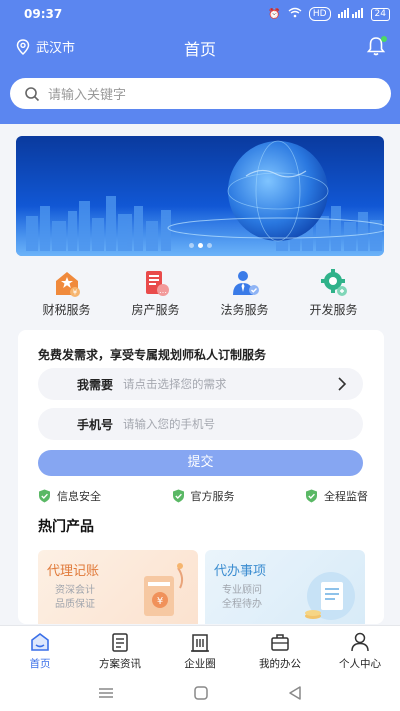 This screenshot has height=711, width=400. What do you see at coordinates (200, 664) in the screenshot?
I see `tab-label: 企业圈` at bounding box center [200, 664].